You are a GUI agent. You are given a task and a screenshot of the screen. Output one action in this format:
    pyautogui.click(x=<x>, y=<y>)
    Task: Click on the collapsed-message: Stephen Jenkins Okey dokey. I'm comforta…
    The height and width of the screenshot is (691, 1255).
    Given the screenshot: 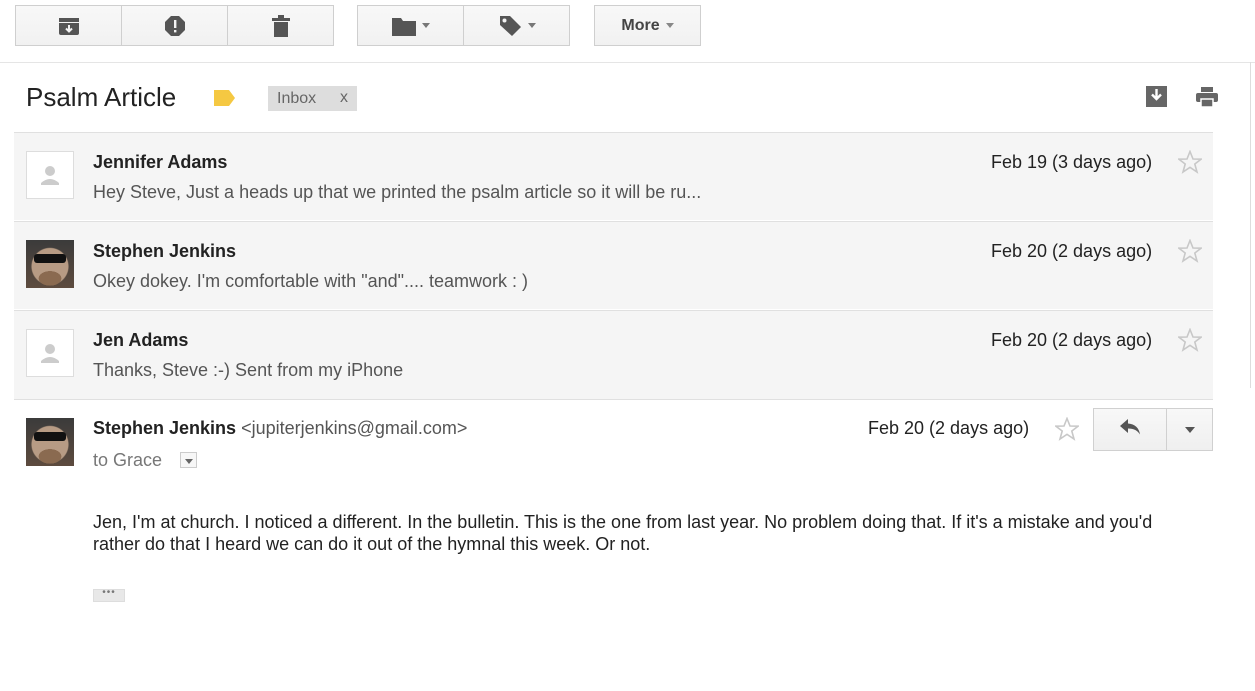 What is the action you would take?
    pyautogui.click(x=613, y=265)
    